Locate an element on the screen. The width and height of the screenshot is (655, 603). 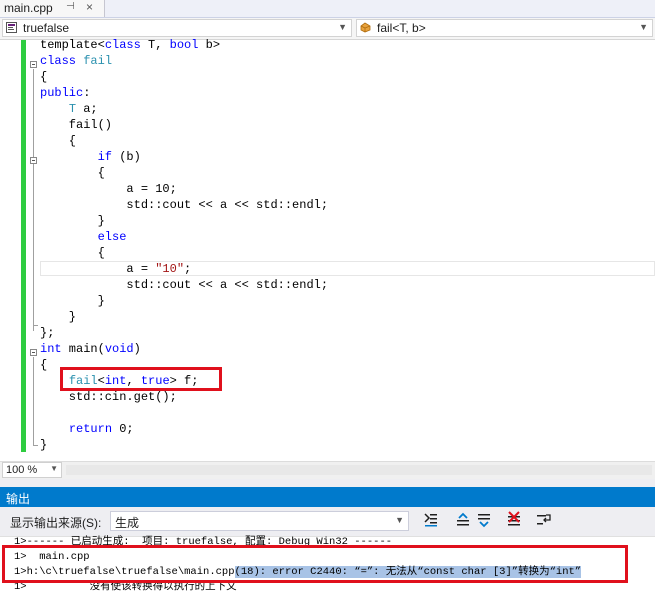
project-name: truefalse is located at coordinates (46, 28).